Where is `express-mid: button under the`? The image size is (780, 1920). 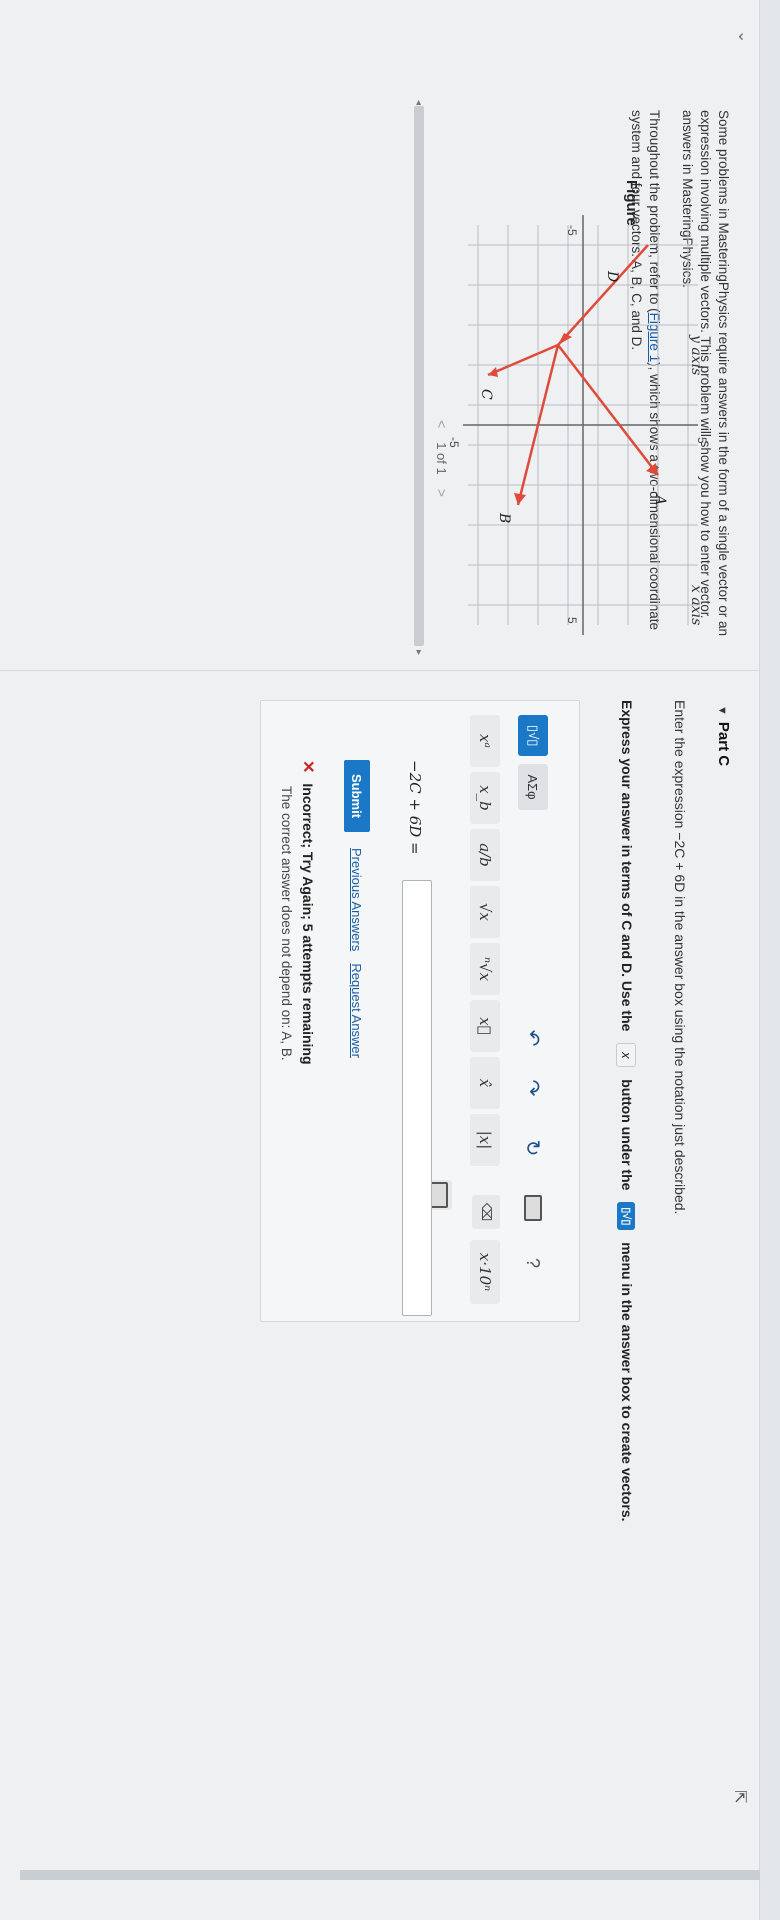 express-mid: button under the is located at coordinates (627, 1135).